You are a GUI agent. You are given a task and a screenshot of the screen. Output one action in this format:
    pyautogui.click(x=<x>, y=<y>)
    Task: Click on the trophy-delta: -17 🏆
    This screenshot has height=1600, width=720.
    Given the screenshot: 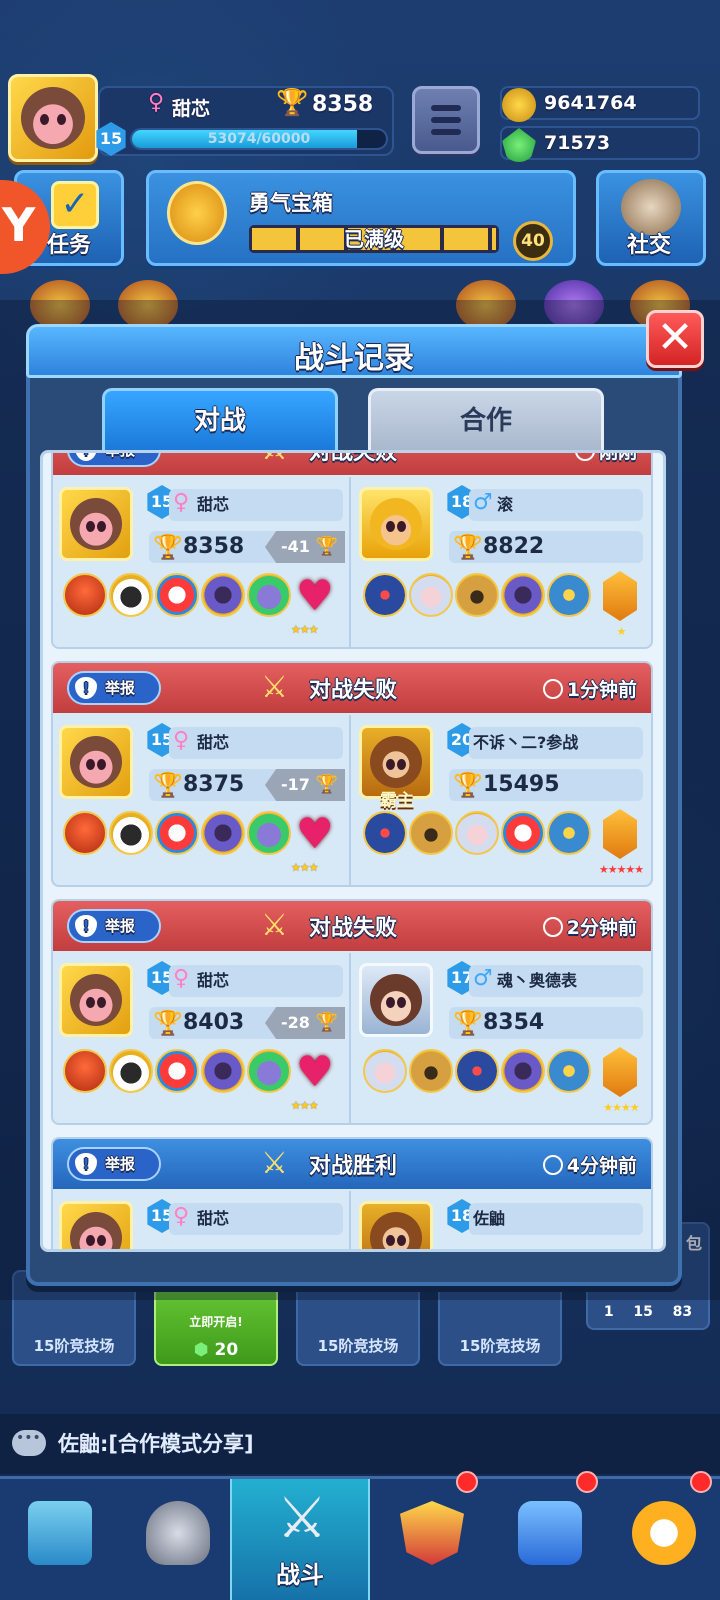 What is the action you would take?
    pyautogui.click(x=305, y=785)
    